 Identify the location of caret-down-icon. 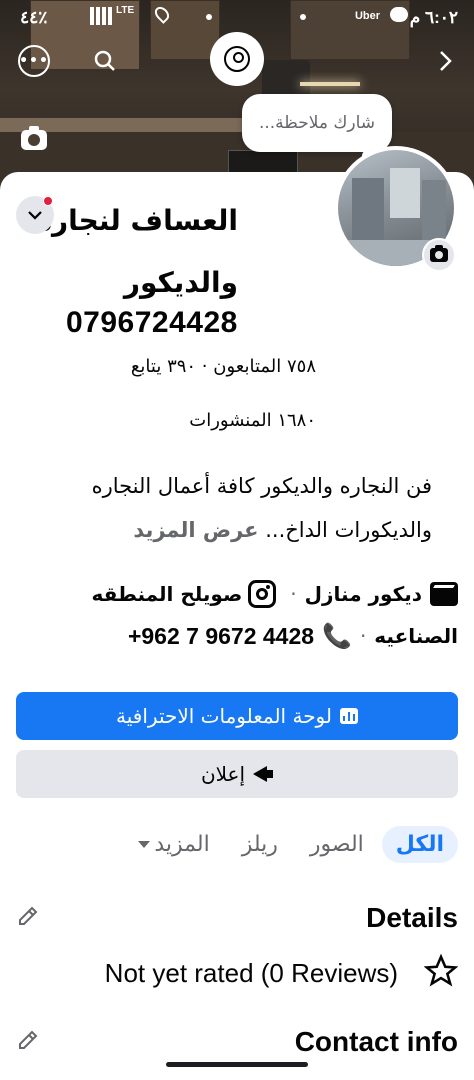
(144, 844).